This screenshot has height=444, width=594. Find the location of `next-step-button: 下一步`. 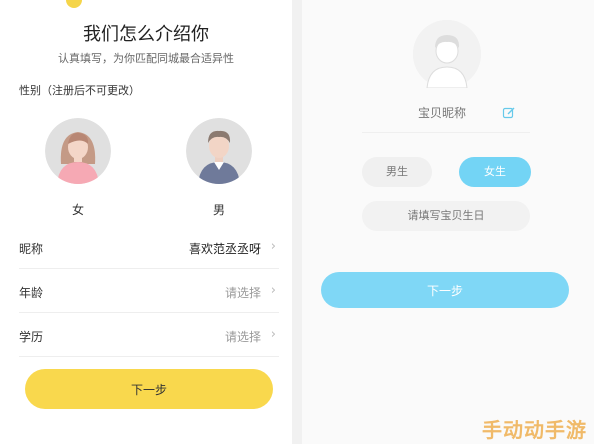

next-step-button: 下一步 is located at coordinates (149, 389).